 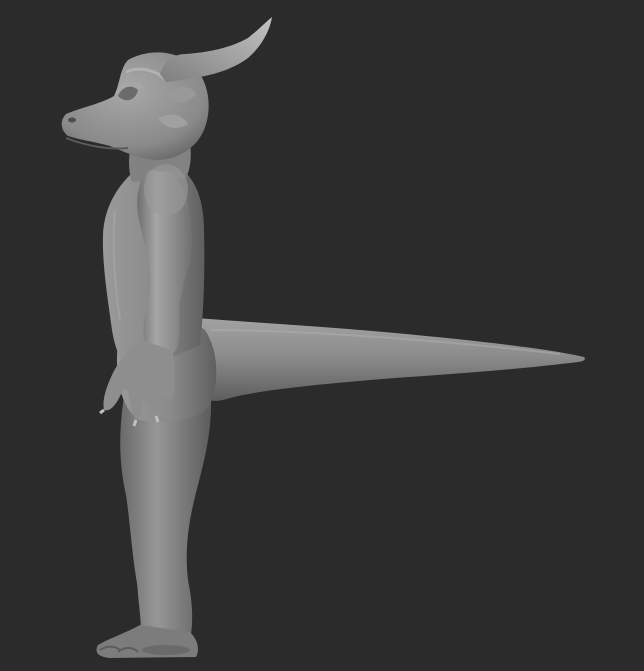 I want to click on tail, so click(x=390, y=359).